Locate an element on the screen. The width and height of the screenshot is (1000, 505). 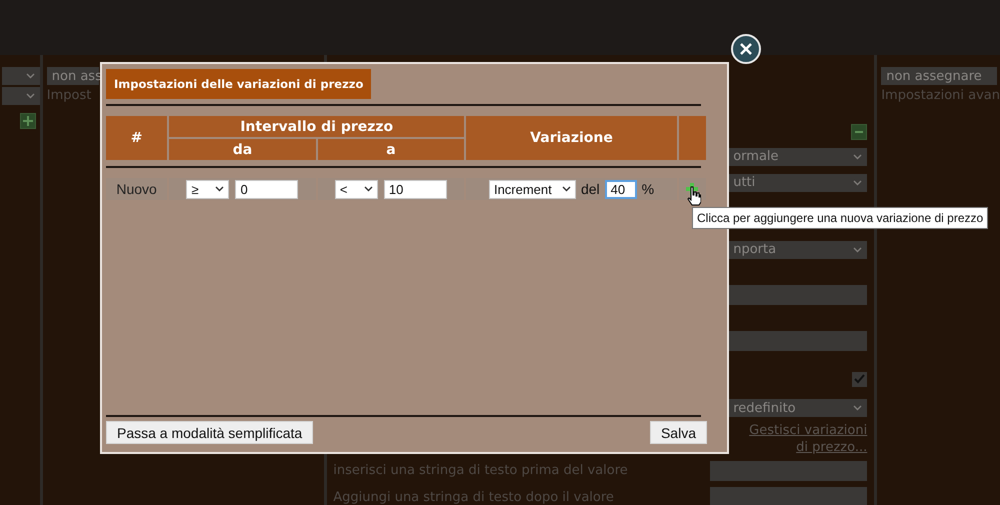
add-icon is located at coordinates (692, 189).